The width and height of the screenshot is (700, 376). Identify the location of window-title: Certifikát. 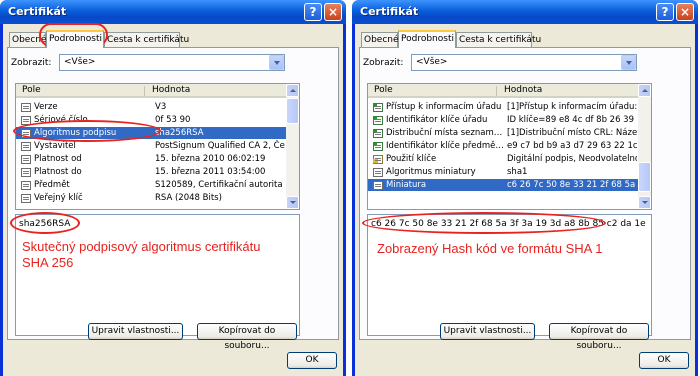
(37, 11).